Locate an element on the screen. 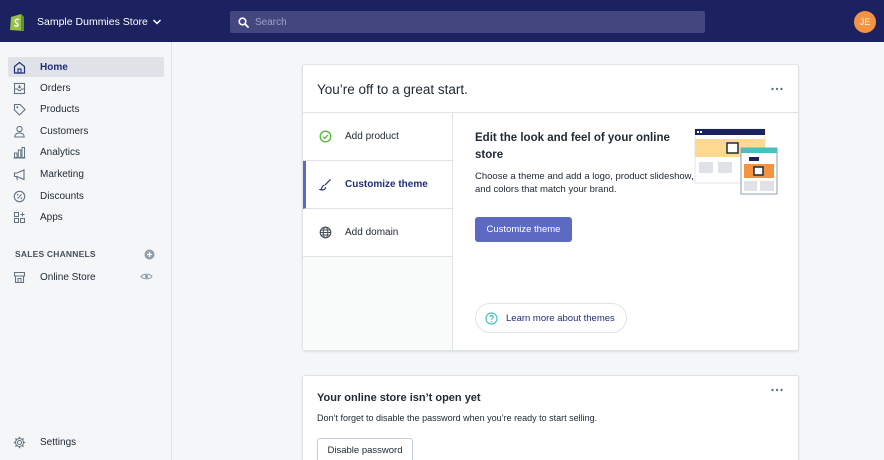 The height and width of the screenshot is (460, 884). globe-icon is located at coordinates (325, 232).